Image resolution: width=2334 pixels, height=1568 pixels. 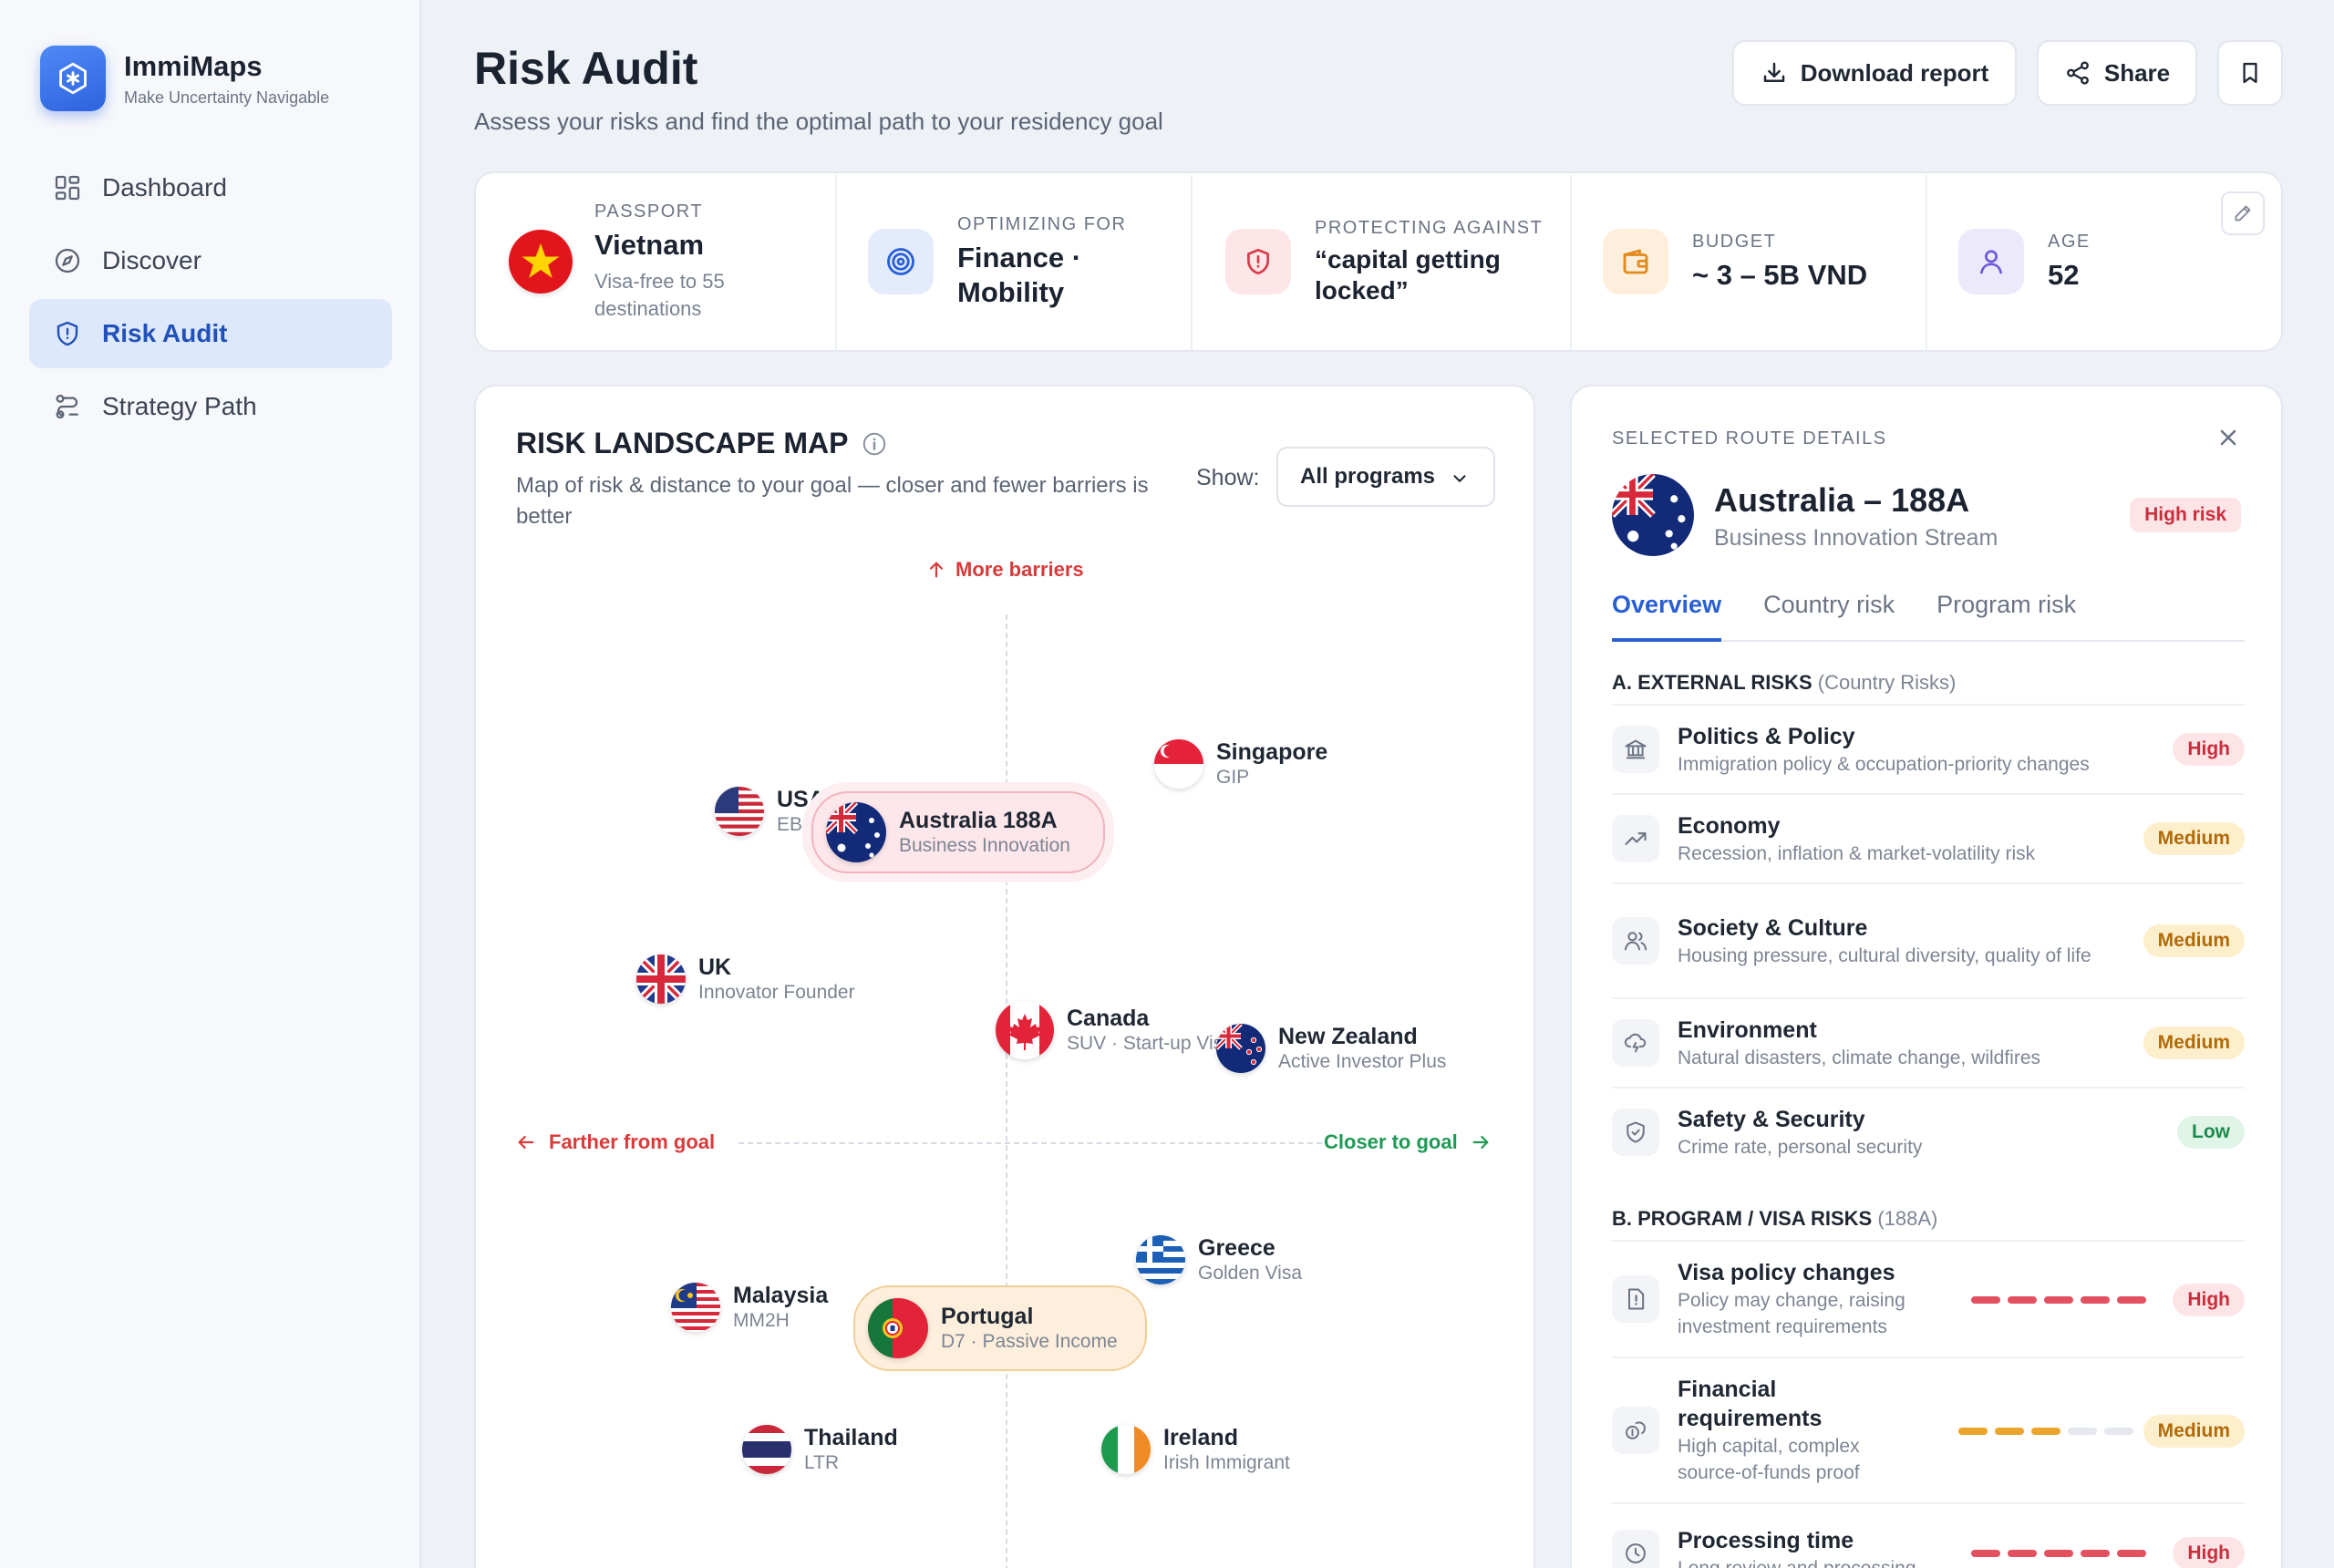 I want to click on map-point-program: Irish Immigrant, so click(x=1226, y=1462).